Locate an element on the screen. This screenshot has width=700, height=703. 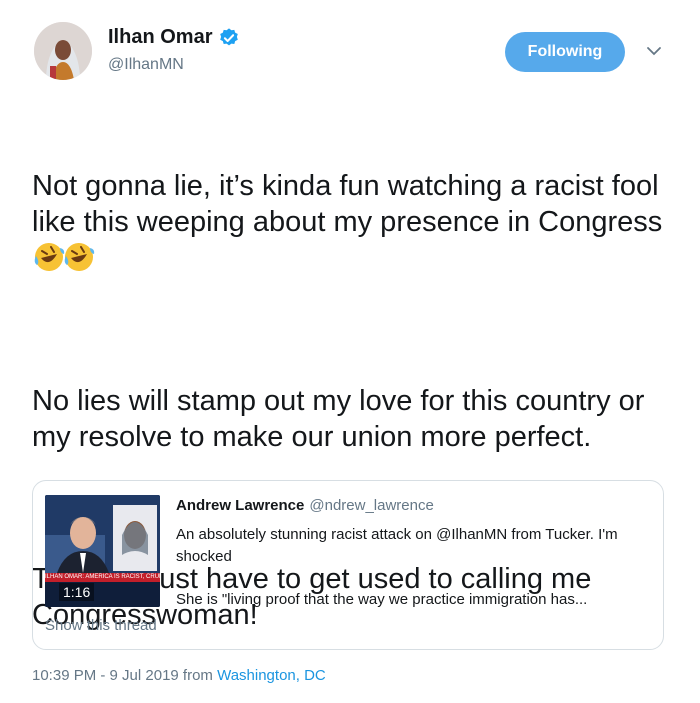
quoted-author-name: Andrew Lawrence is located at coordinates (240, 505).